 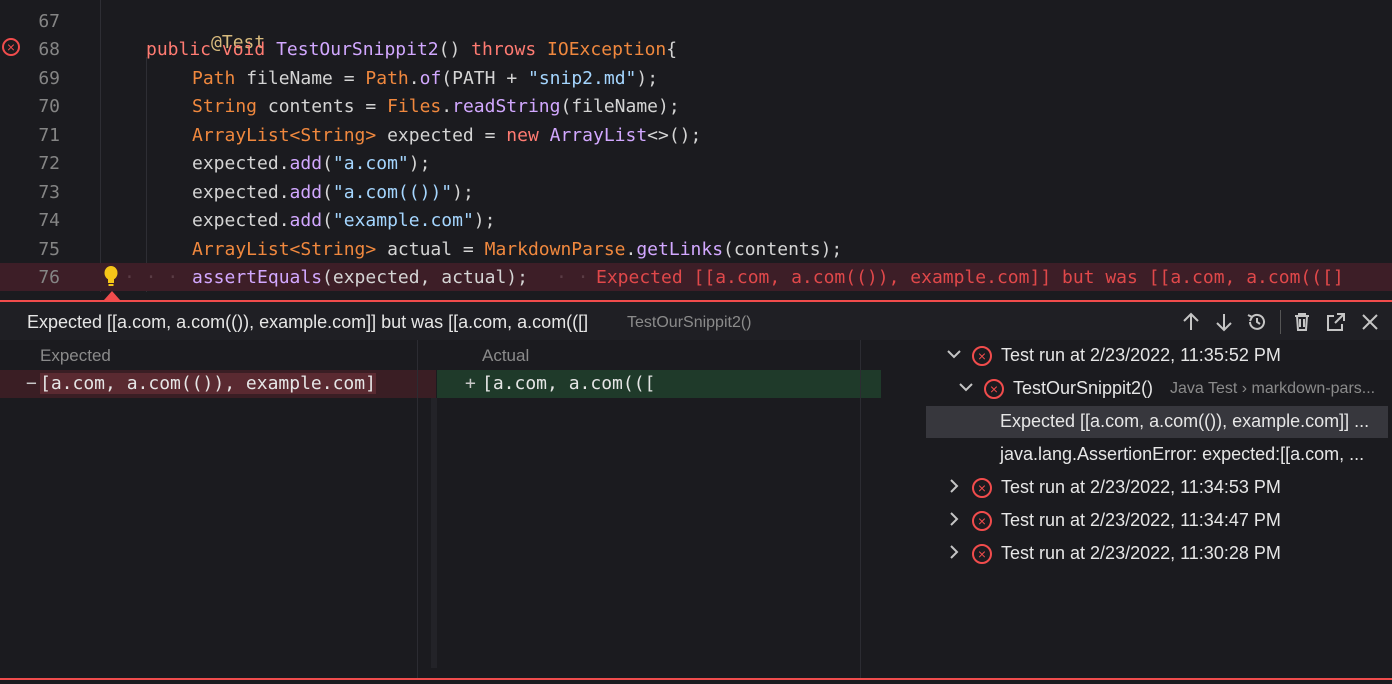 What do you see at coordinates (1257, 322) in the screenshot?
I see `history-icon` at bounding box center [1257, 322].